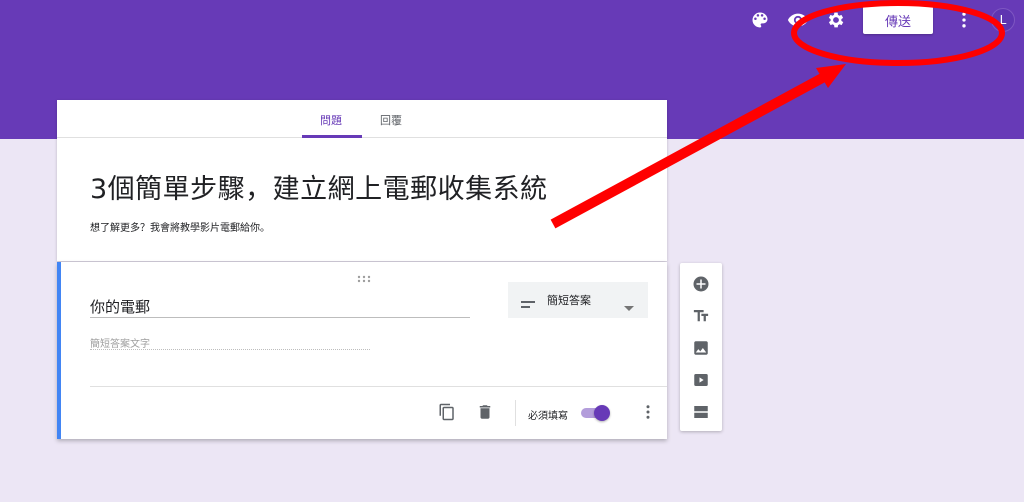 This screenshot has height=502, width=1024. What do you see at coordinates (629, 306) in the screenshot?
I see `dropdown-arrow-icon` at bounding box center [629, 306].